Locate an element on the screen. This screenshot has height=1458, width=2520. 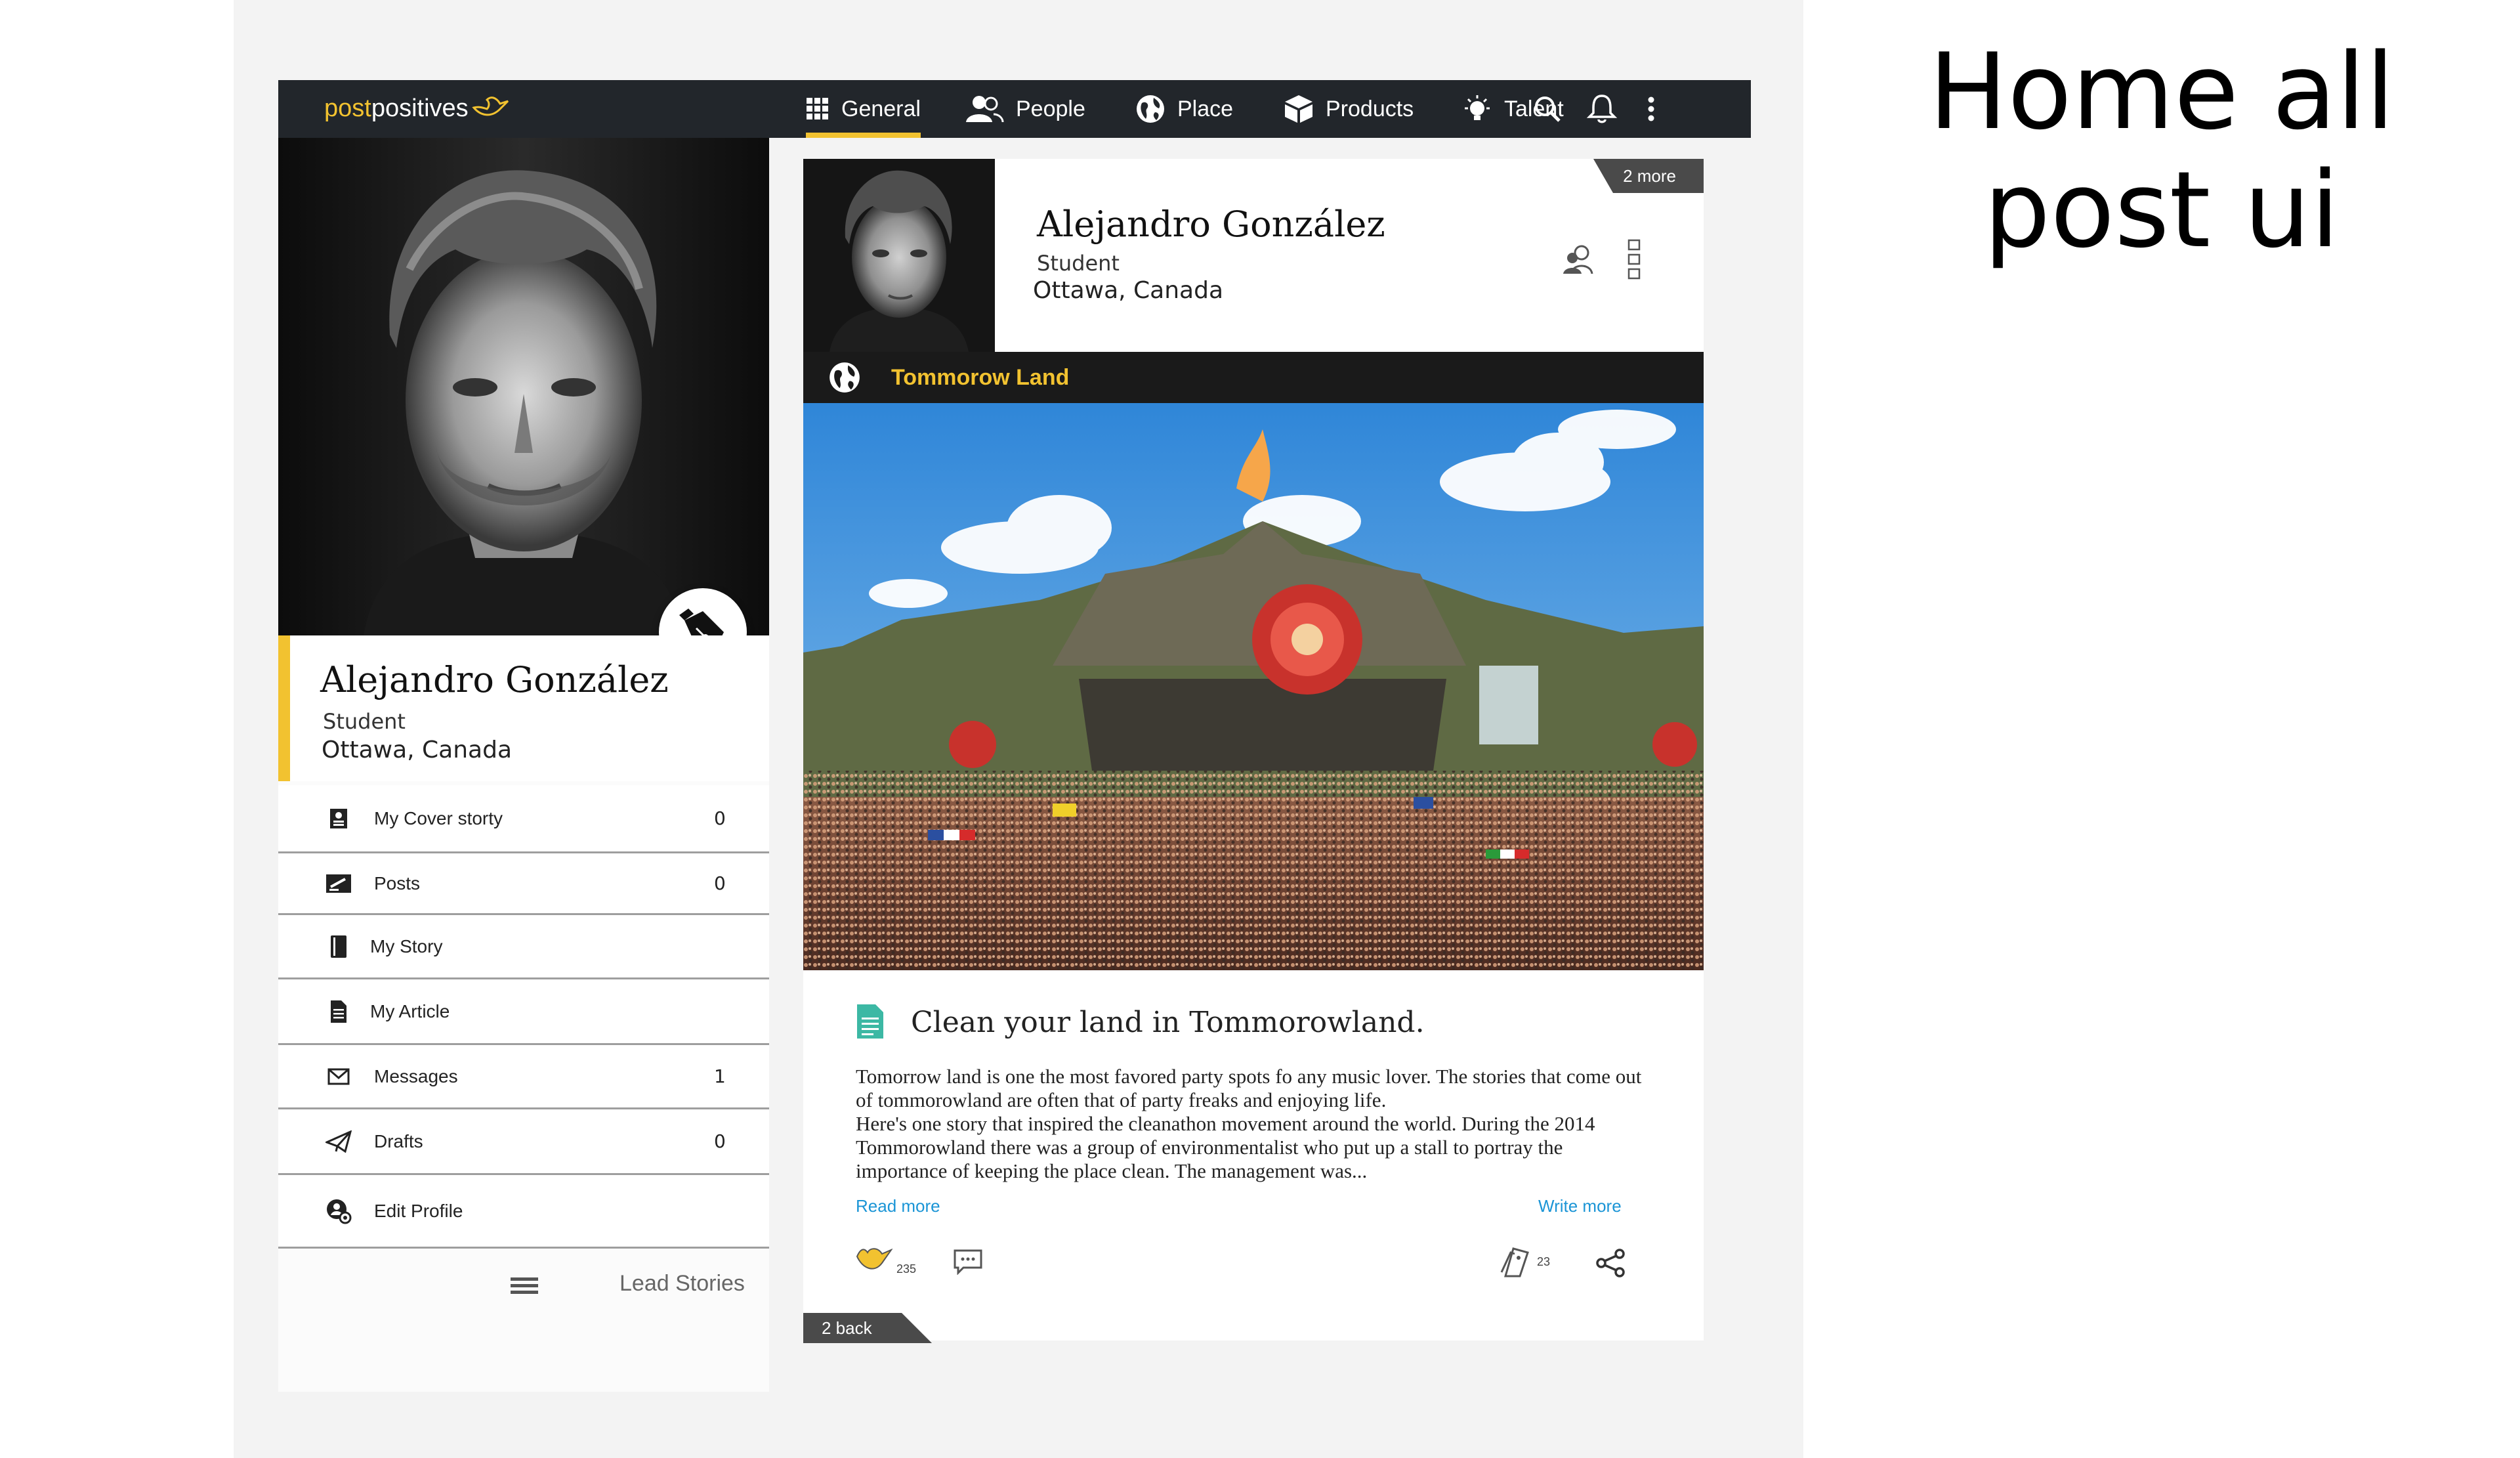
article-icon is located at coordinates (870, 1022).